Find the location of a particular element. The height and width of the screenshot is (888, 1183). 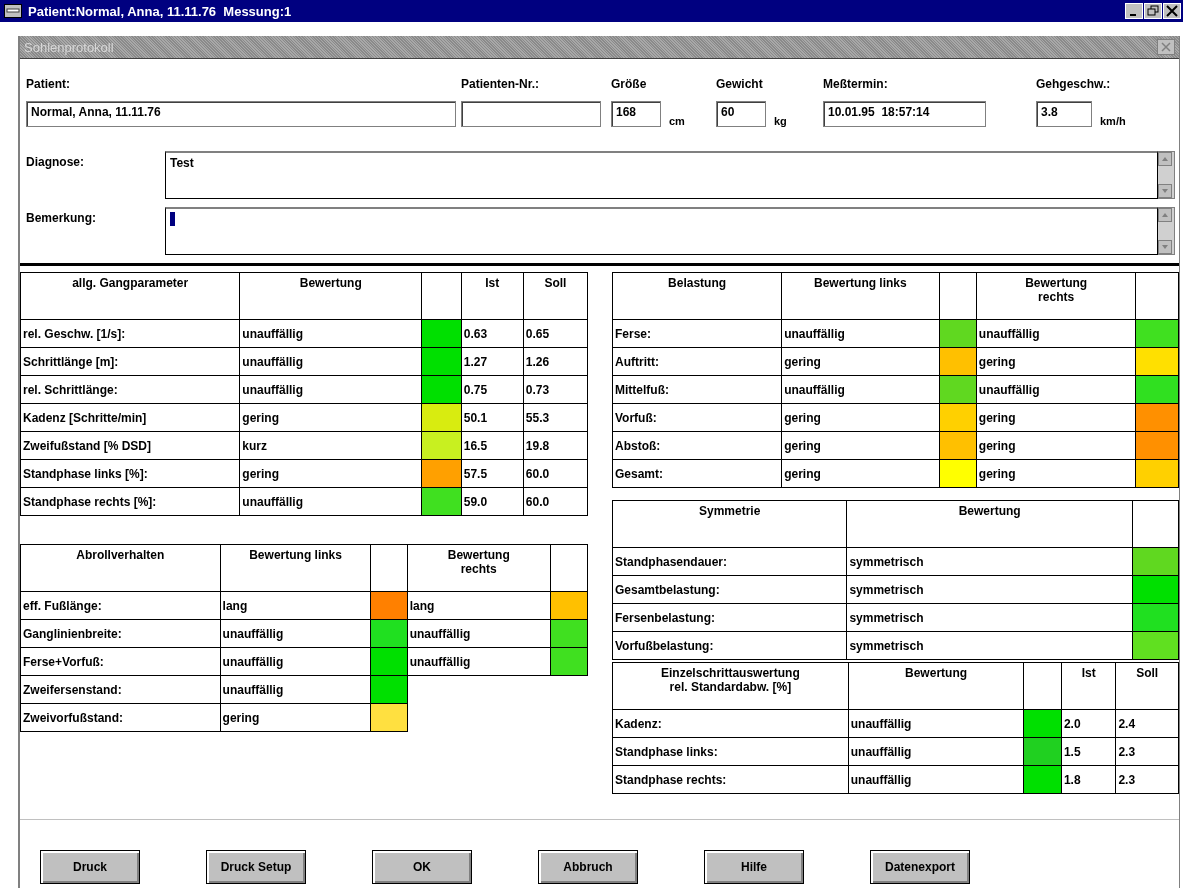

dialog-button: Datenexport is located at coordinates (920, 867).